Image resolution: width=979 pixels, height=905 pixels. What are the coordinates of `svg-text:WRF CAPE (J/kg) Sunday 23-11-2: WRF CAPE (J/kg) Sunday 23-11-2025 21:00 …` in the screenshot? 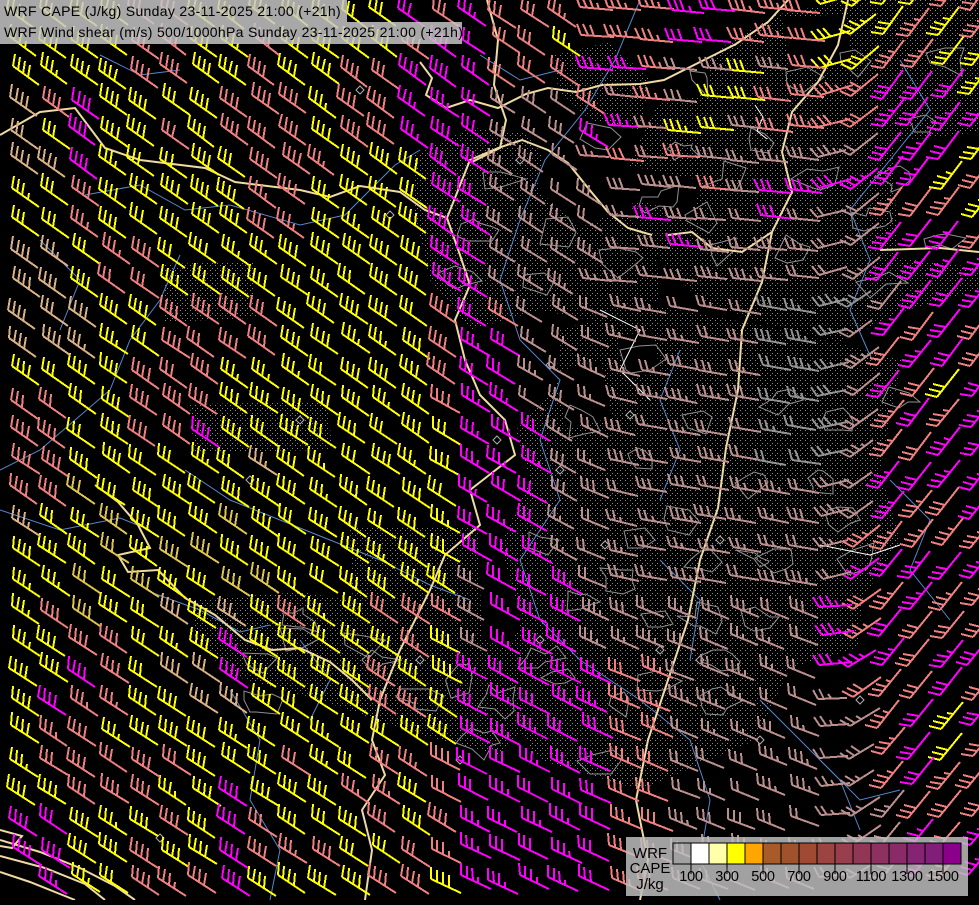 It's located at (172, 11).